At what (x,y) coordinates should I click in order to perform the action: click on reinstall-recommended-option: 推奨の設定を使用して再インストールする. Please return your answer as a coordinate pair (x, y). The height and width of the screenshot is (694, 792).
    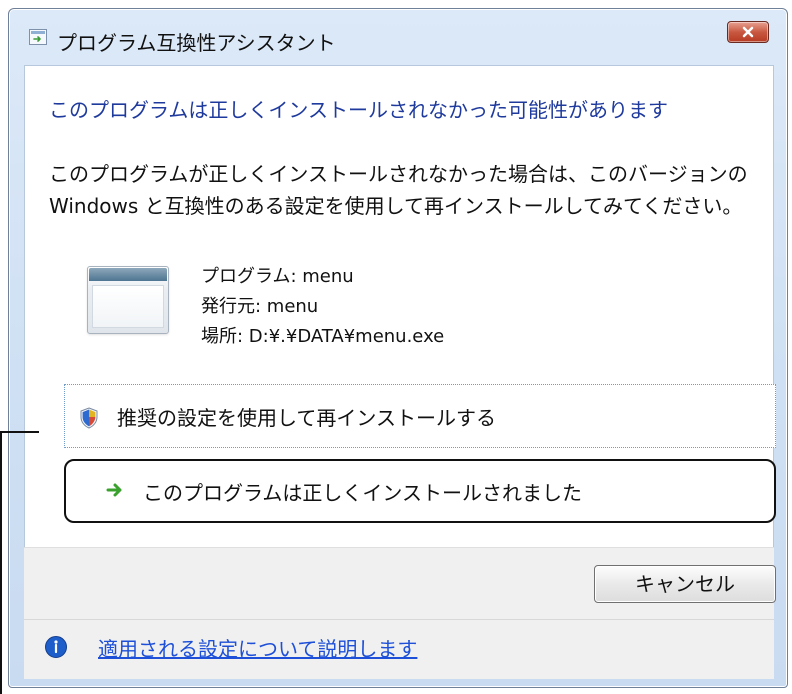
    Looking at the image, I should click on (420, 416).